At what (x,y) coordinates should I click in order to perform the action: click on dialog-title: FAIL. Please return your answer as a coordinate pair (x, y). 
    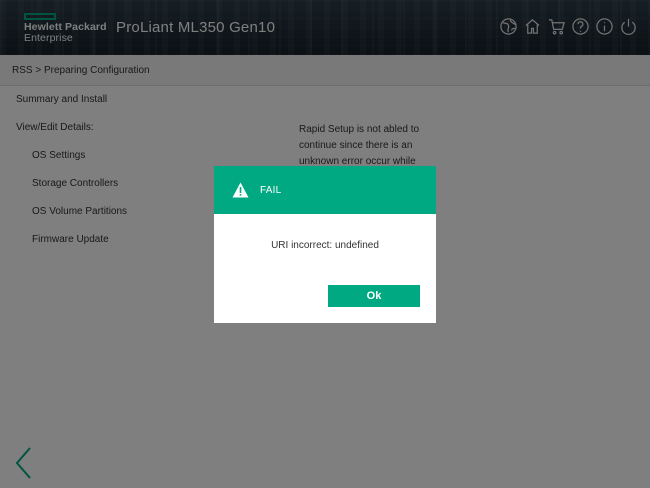
    Looking at the image, I should click on (271, 190).